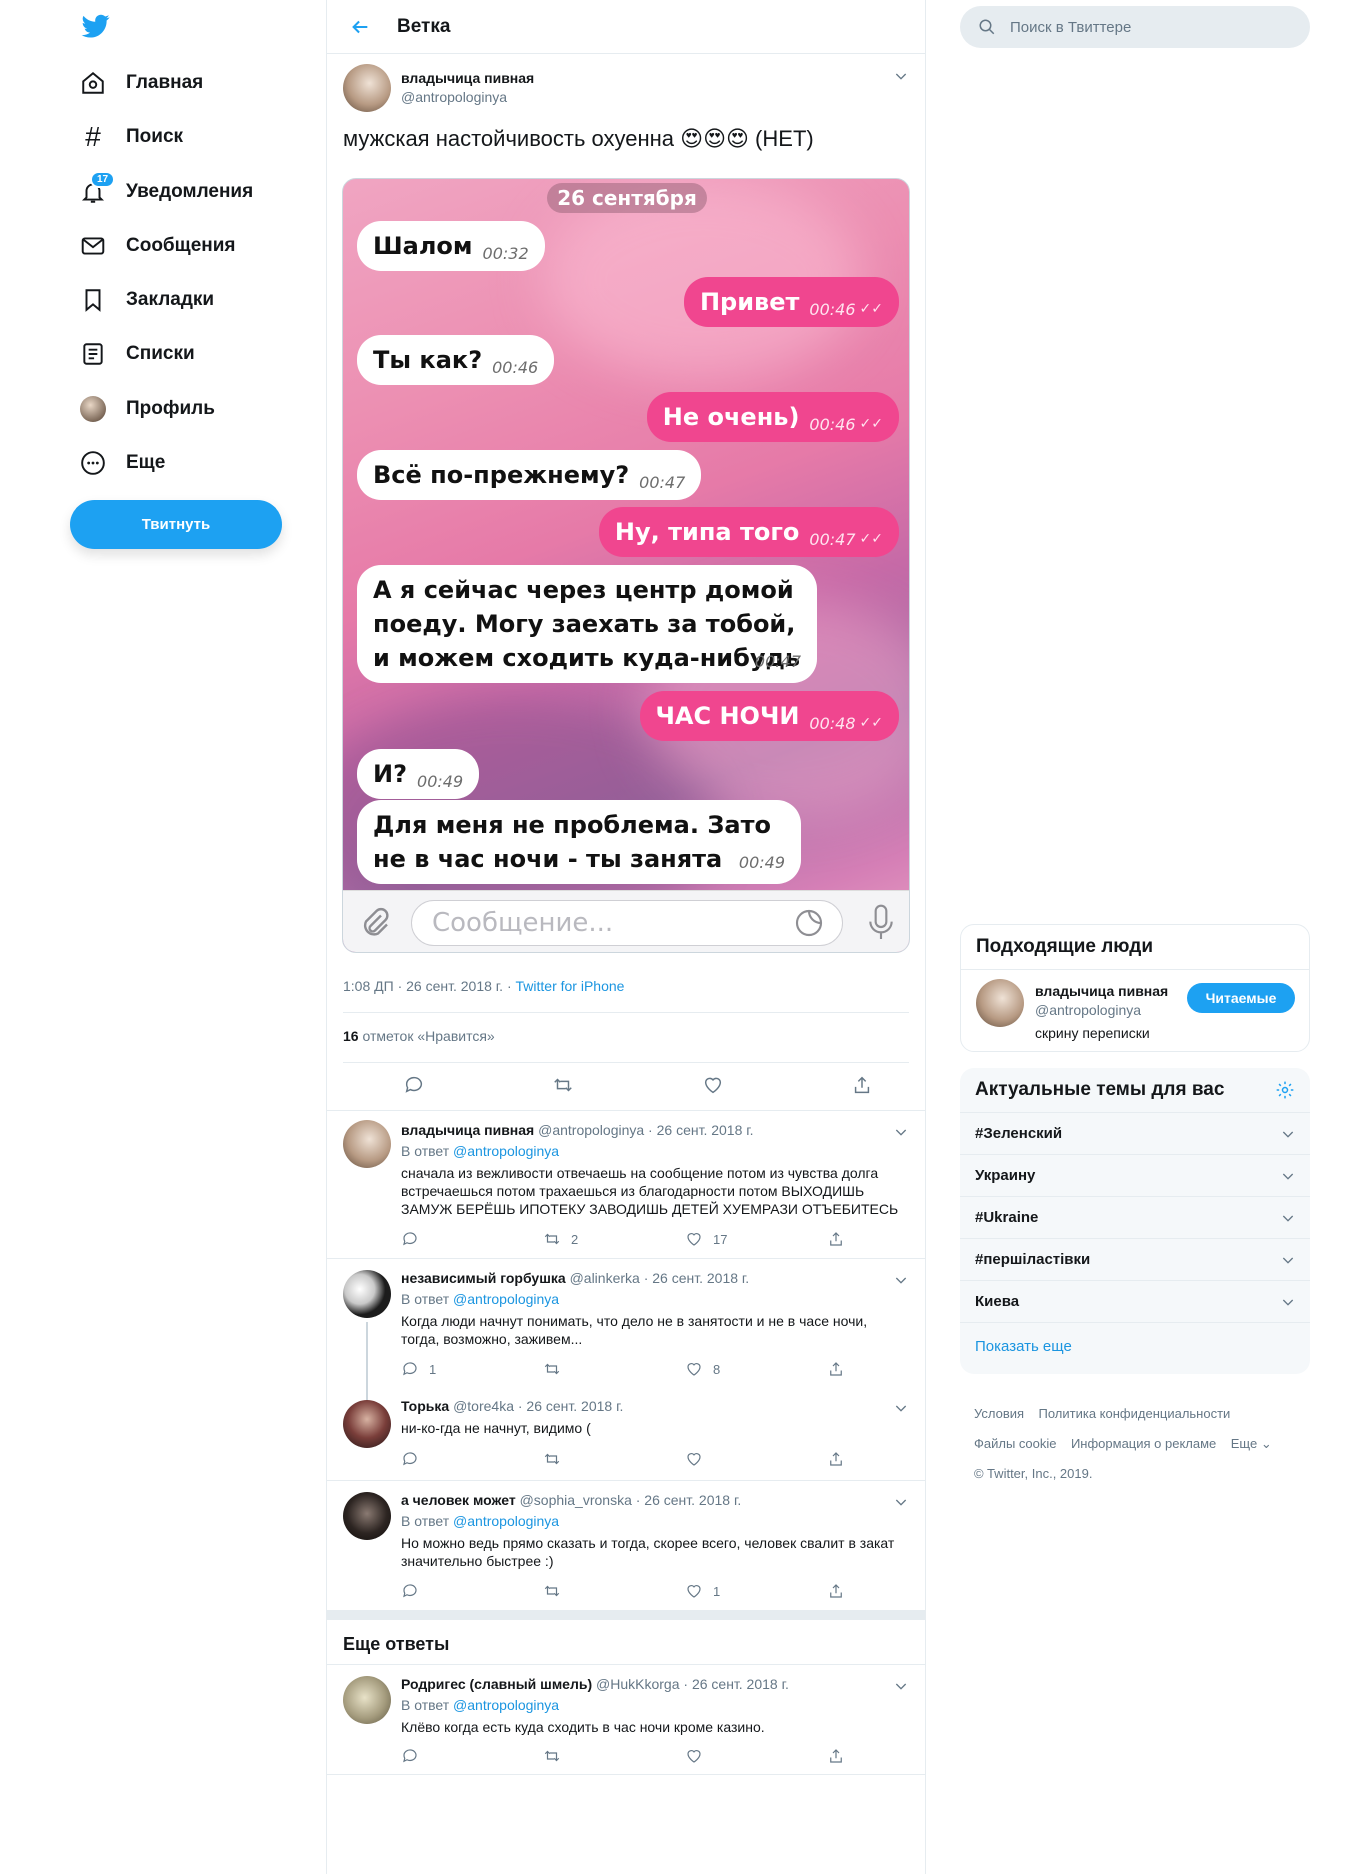  I want to click on suggested-user-handle: @antropologinya, so click(1088, 1010).